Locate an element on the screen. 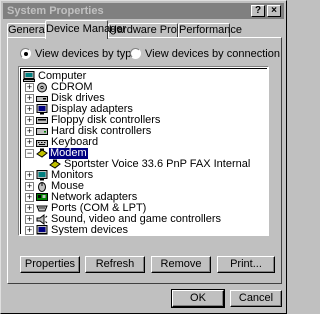 The height and width of the screenshot is (314, 320). remove-button: Remove is located at coordinates (181, 264).